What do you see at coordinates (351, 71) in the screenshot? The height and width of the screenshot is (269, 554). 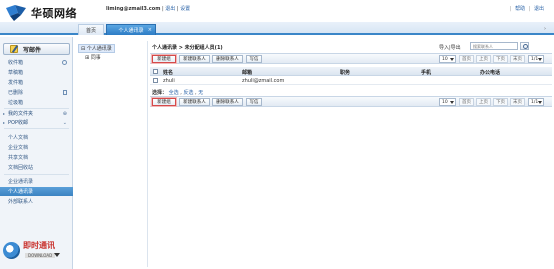 I see `table-header: 姓名 邮箱 职务 手机 办公电话` at bounding box center [351, 71].